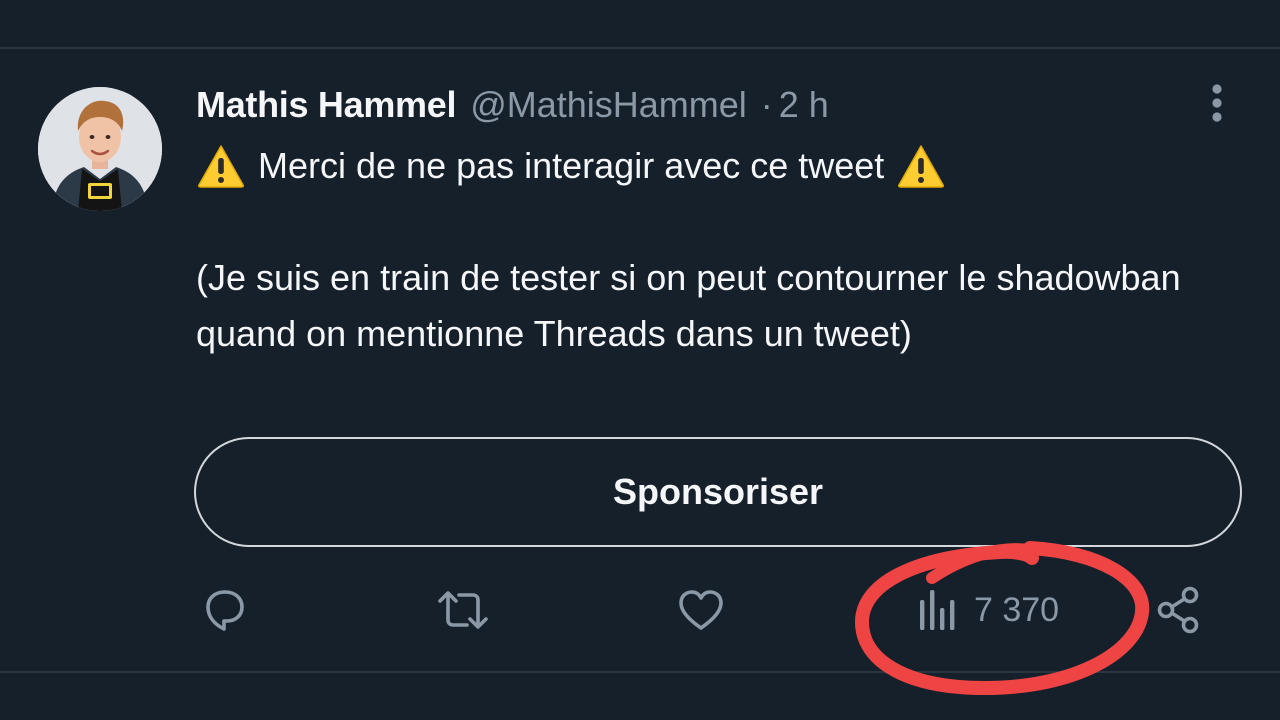 This screenshot has width=1280, height=720. I want to click on retweet-icon, so click(463, 610).